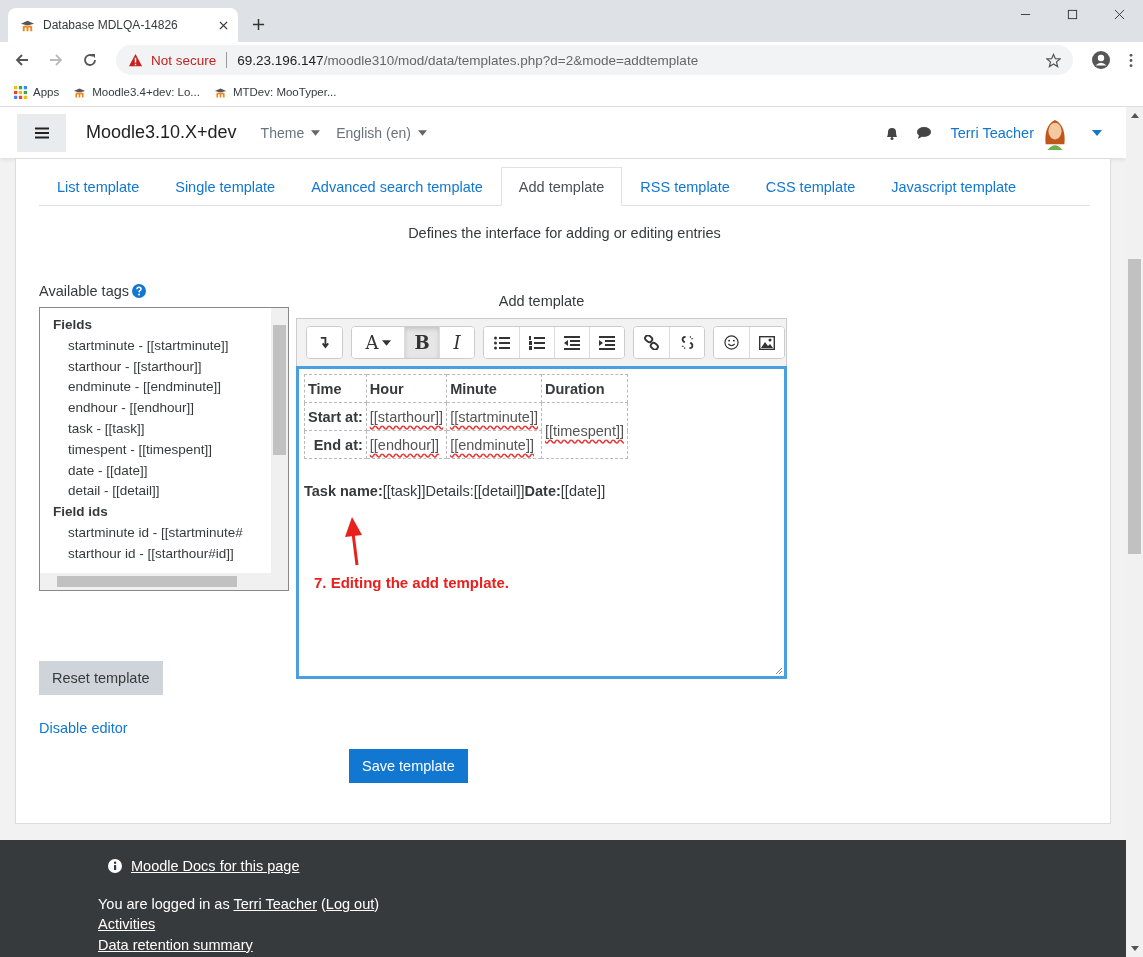 This screenshot has height=957, width=1143. What do you see at coordinates (1101, 60) in the screenshot?
I see `profile-icon` at bounding box center [1101, 60].